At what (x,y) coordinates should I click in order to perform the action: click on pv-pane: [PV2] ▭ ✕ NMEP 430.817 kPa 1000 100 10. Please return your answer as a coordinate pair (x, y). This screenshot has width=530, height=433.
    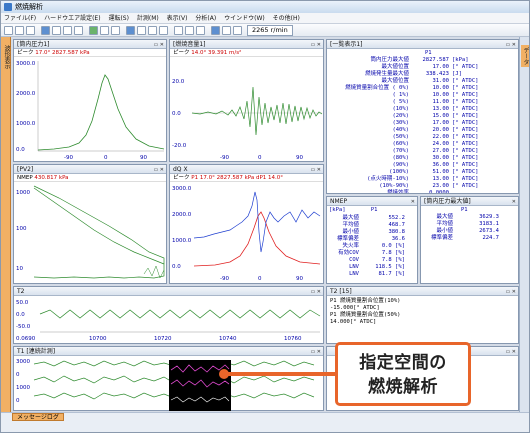
    Looking at the image, I should click on (90, 224).